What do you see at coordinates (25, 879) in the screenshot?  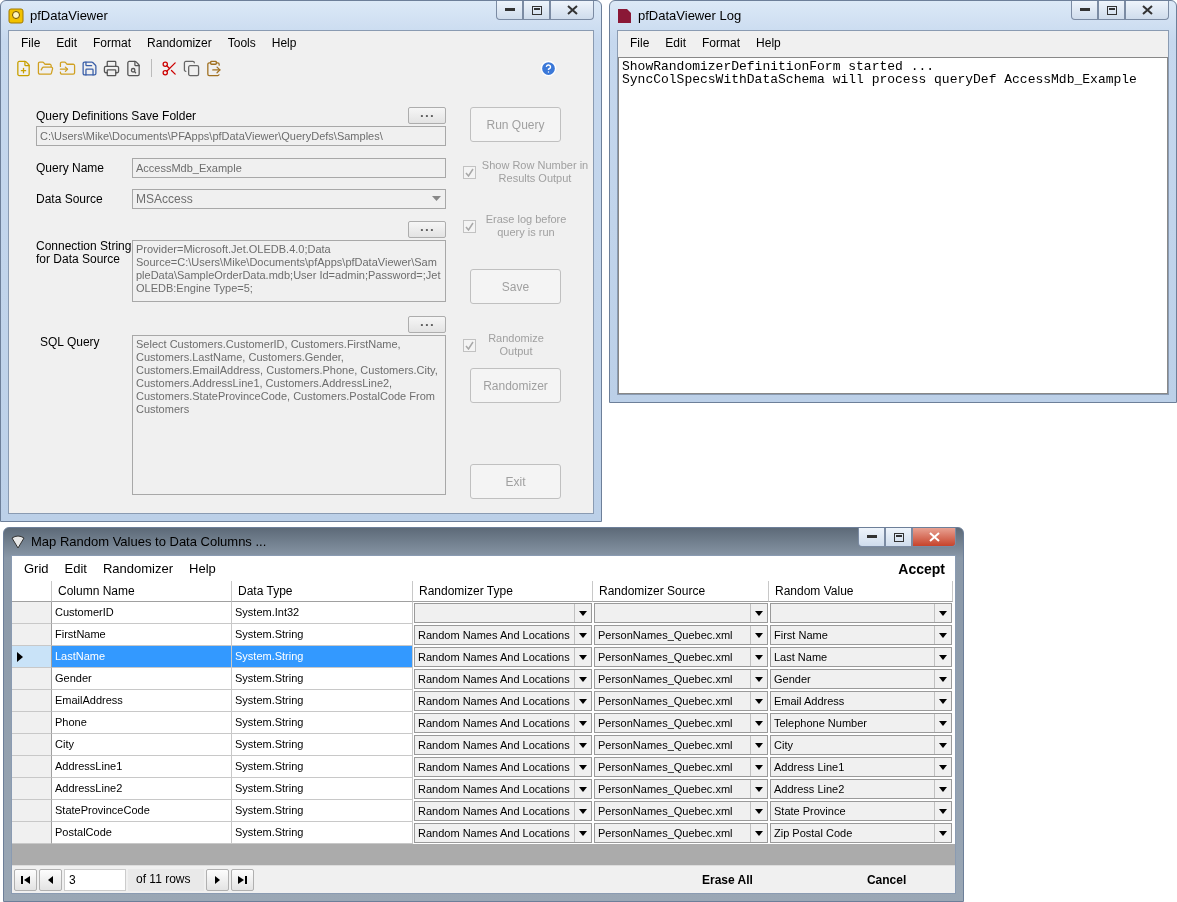 I see `first-record-button` at bounding box center [25, 879].